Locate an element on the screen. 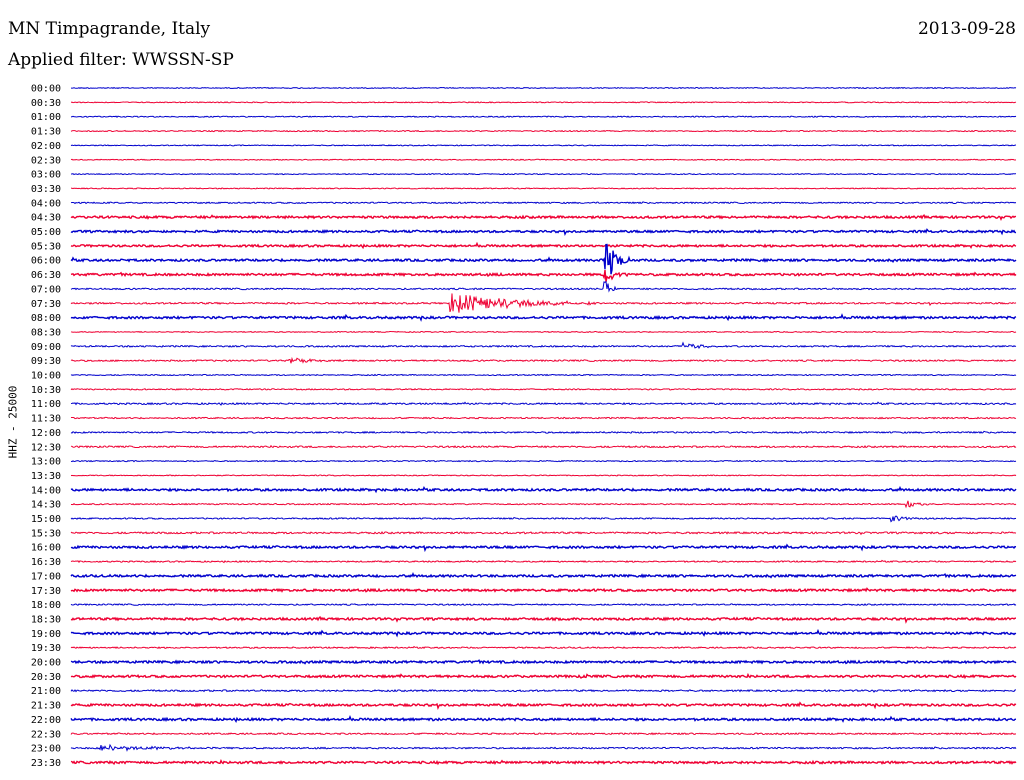  row-time-label: 04:30 is located at coordinates (46, 218).